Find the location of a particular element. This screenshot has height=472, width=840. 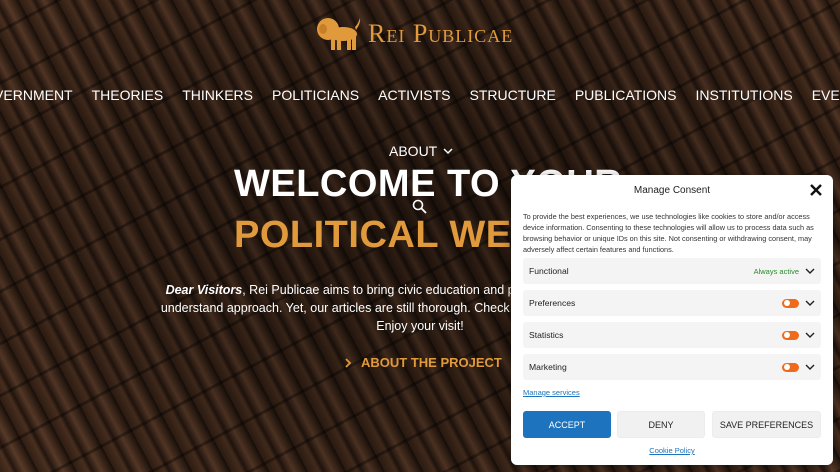

always-active-status: Always active is located at coordinates (776, 271).